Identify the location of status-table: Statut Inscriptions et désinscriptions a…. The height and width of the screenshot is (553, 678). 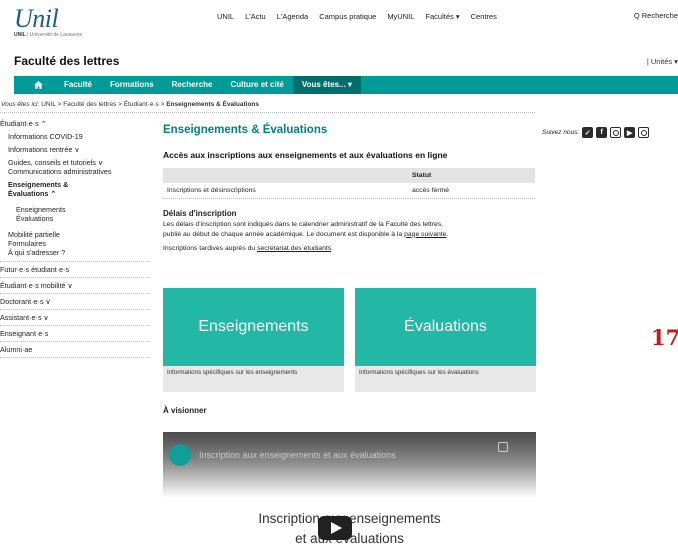
(349, 183).